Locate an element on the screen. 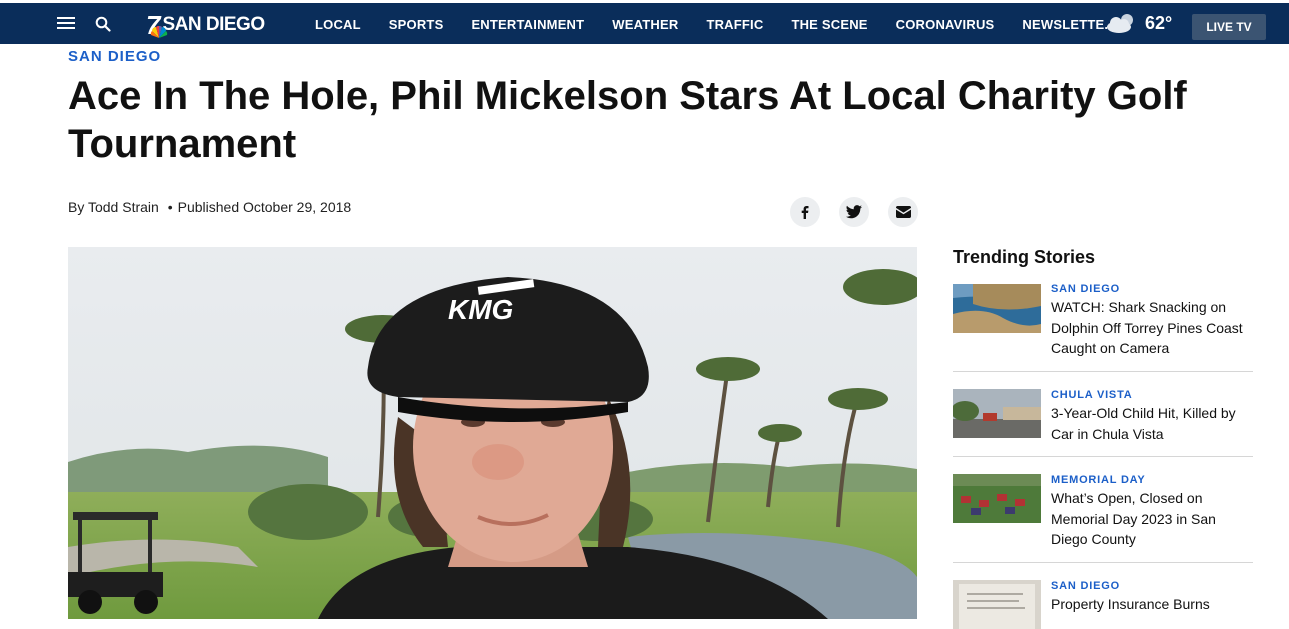 Image resolution: width=1289 pixels, height=629 pixels. story-title: Property Insurance Burns is located at coordinates (1151, 604).